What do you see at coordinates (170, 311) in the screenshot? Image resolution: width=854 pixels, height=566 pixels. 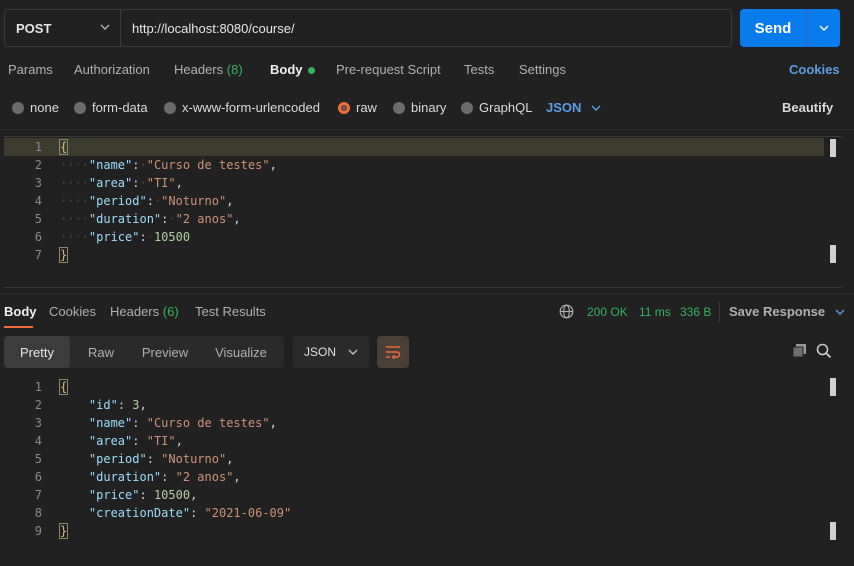 I see `response-headers-count: (6)` at bounding box center [170, 311].